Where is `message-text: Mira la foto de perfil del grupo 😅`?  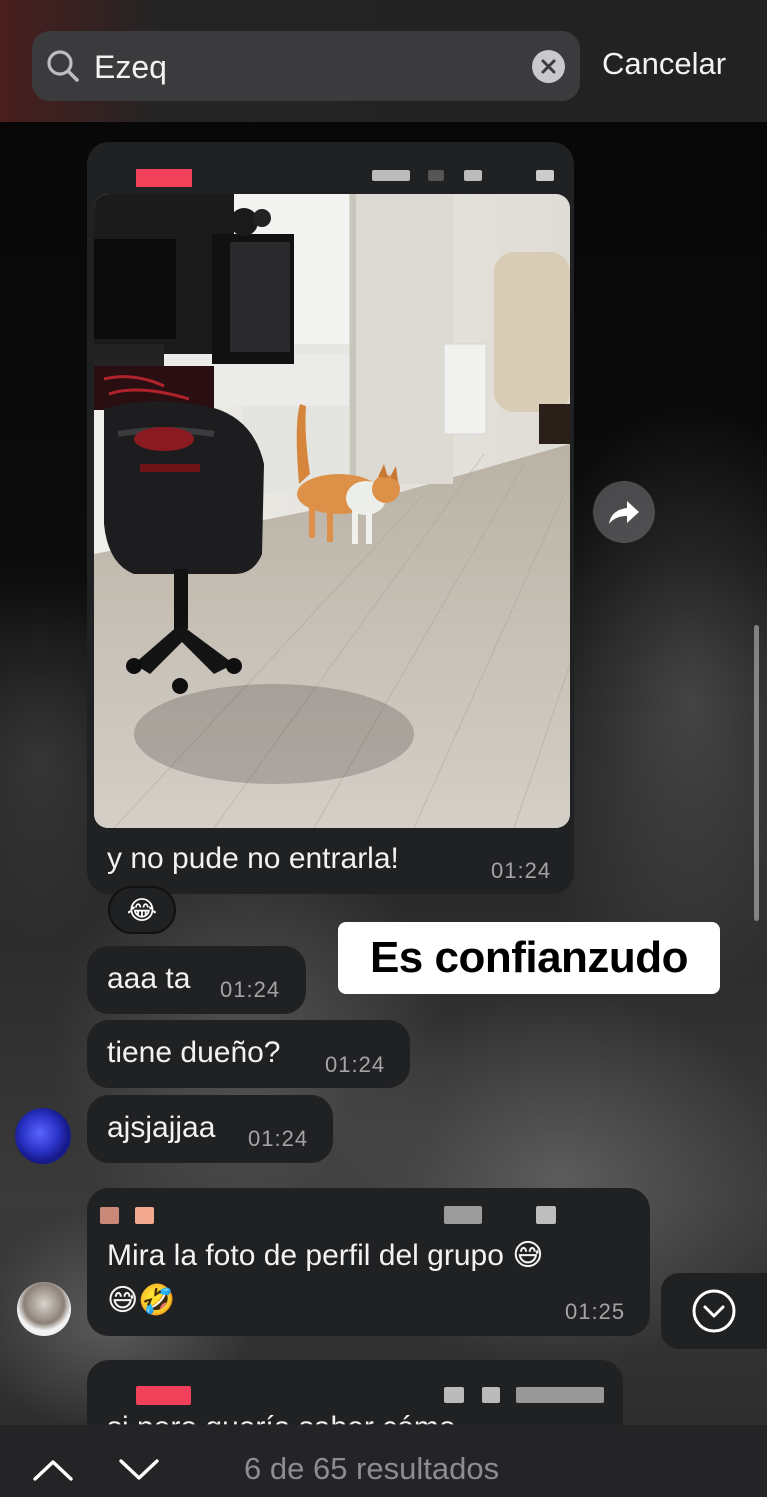 message-text: Mira la foto de perfil del grupo 😅 is located at coordinates (325, 1255).